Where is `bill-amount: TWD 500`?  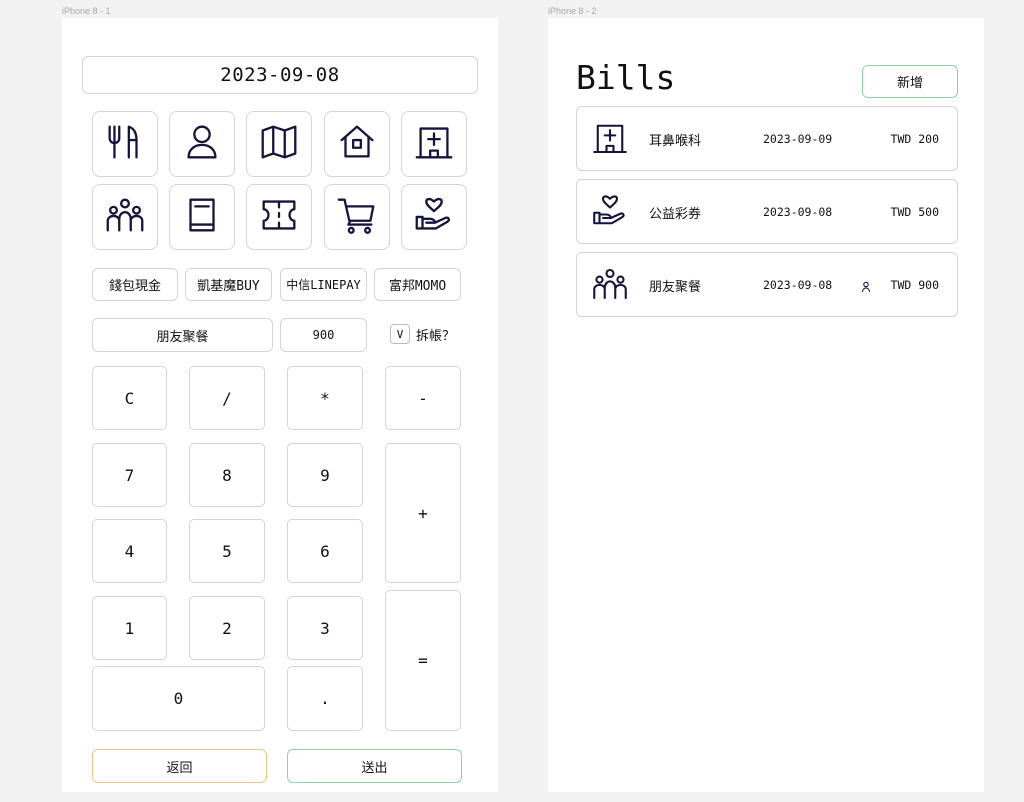
bill-amount: TWD 500 is located at coordinates (914, 212).